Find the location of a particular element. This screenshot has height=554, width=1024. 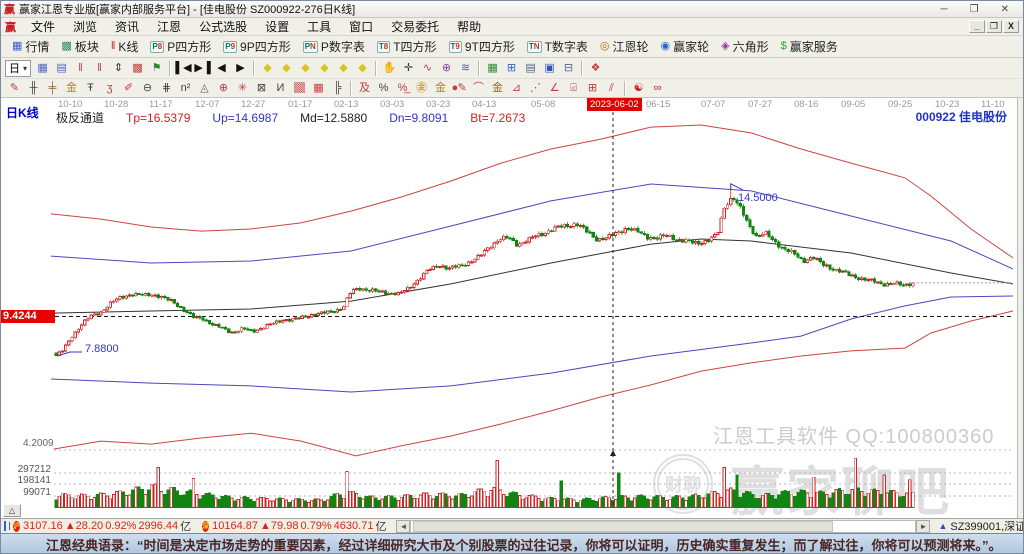

menu-item-4: 公式选股 is located at coordinates (223, 27).